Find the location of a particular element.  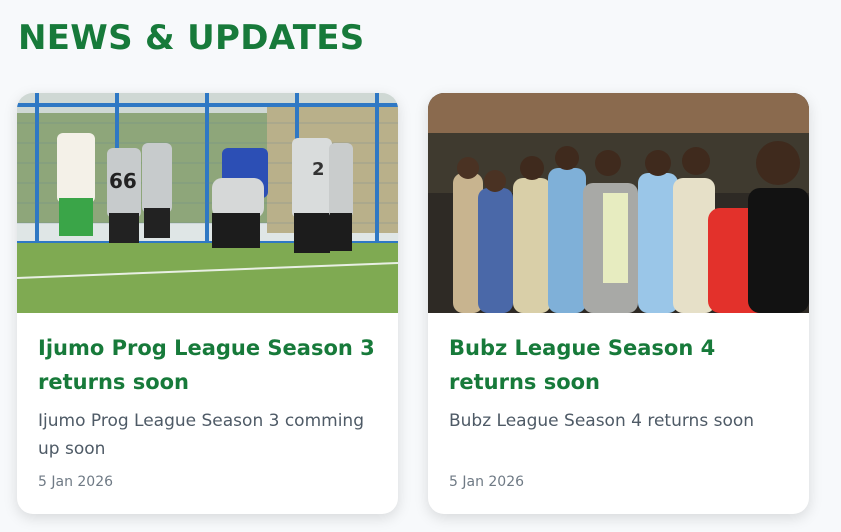

jersey-number: 2 is located at coordinates (318, 169).